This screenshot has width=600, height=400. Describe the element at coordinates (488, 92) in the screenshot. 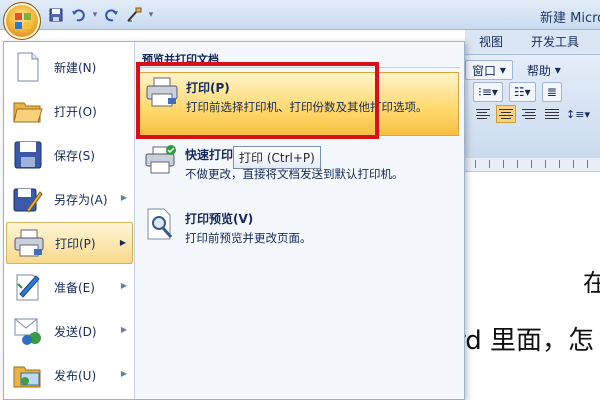

I see `bullets-button: ⁝≡▾` at that location.